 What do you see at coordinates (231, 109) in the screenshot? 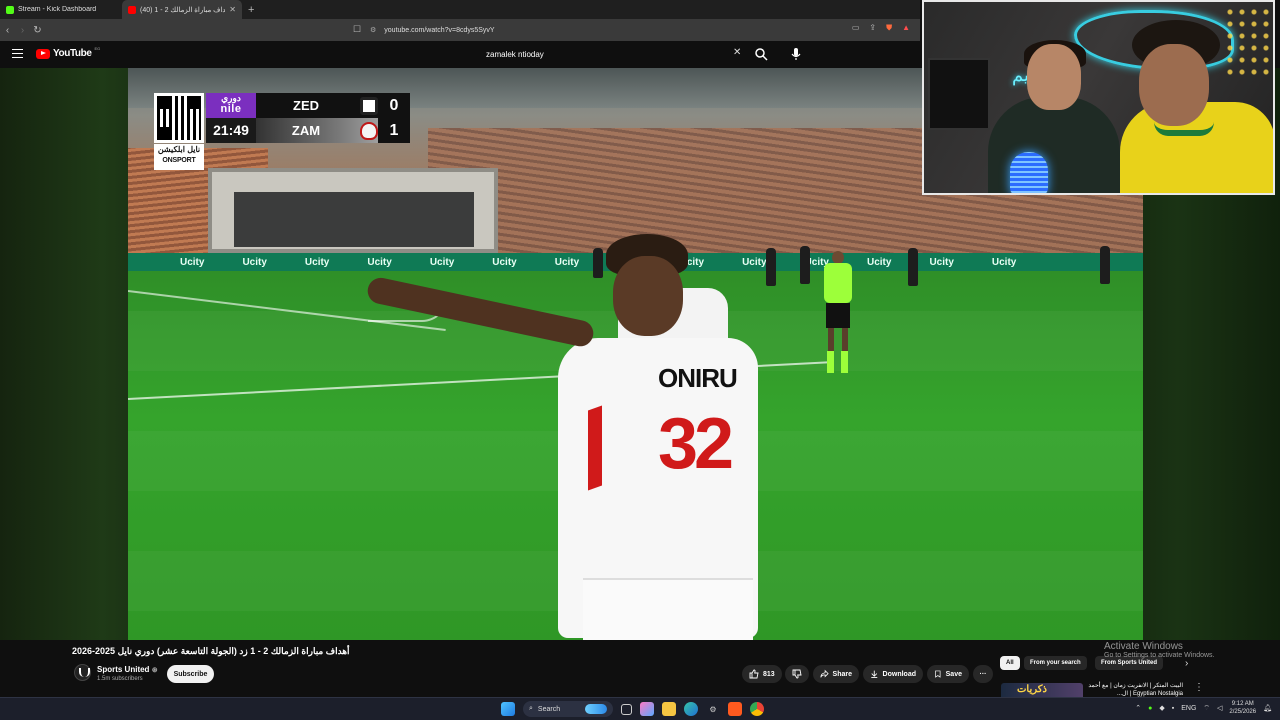
I see `league-name: nile` at bounding box center [231, 109].